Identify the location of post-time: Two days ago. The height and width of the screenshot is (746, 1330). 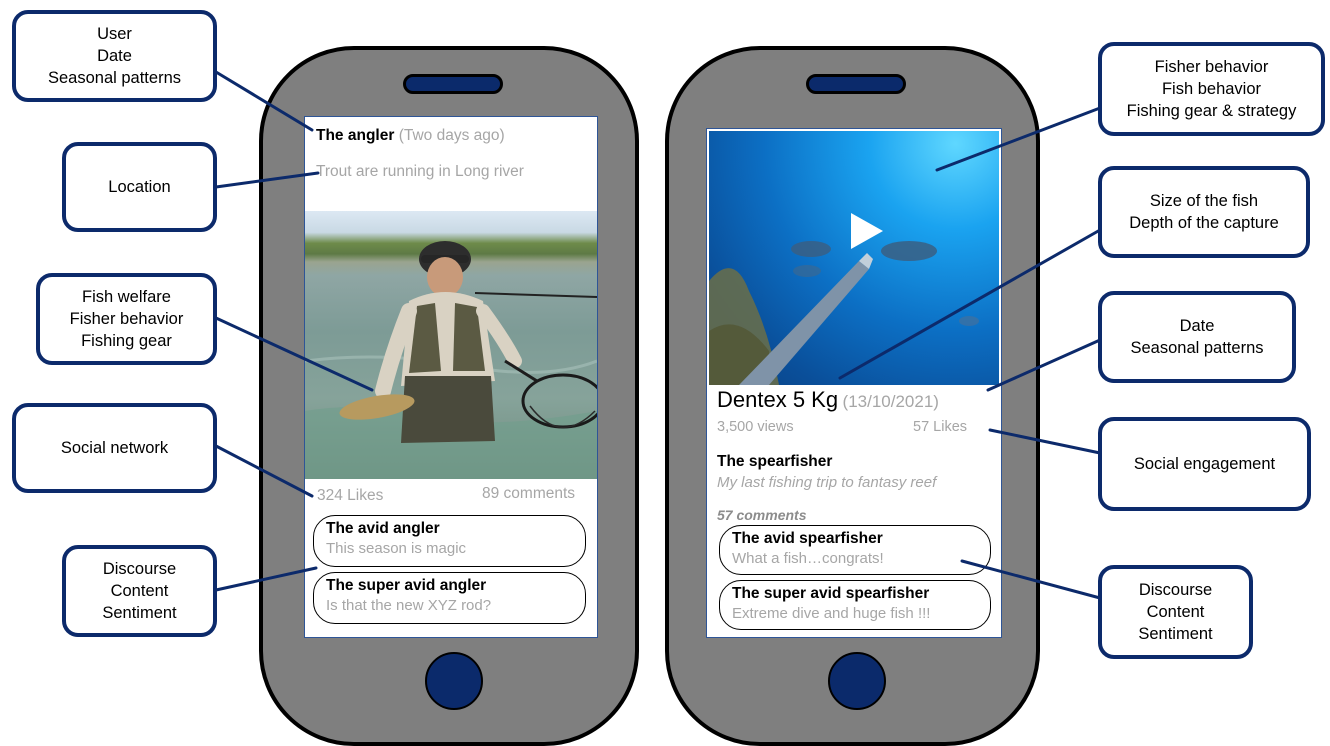
(451, 135).